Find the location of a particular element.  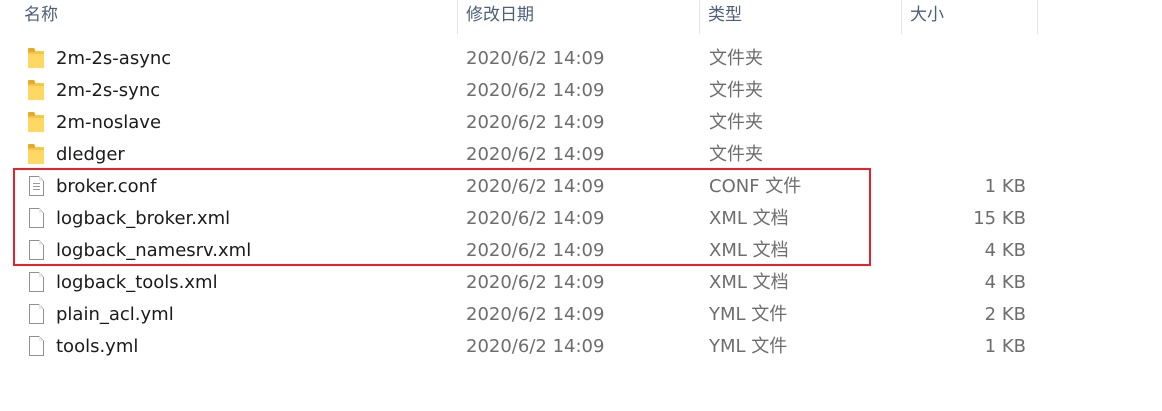

file-name: logback_tools.xml is located at coordinates (137, 282).